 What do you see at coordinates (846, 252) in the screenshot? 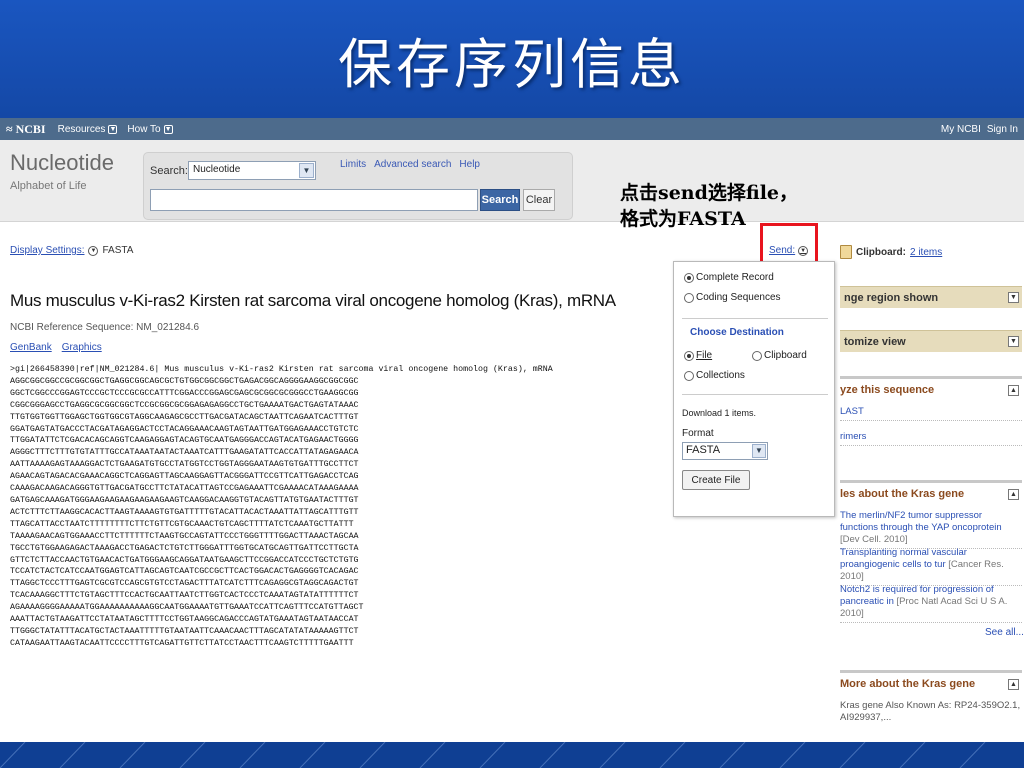
I see `clipboard-icon` at bounding box center [846, 252].